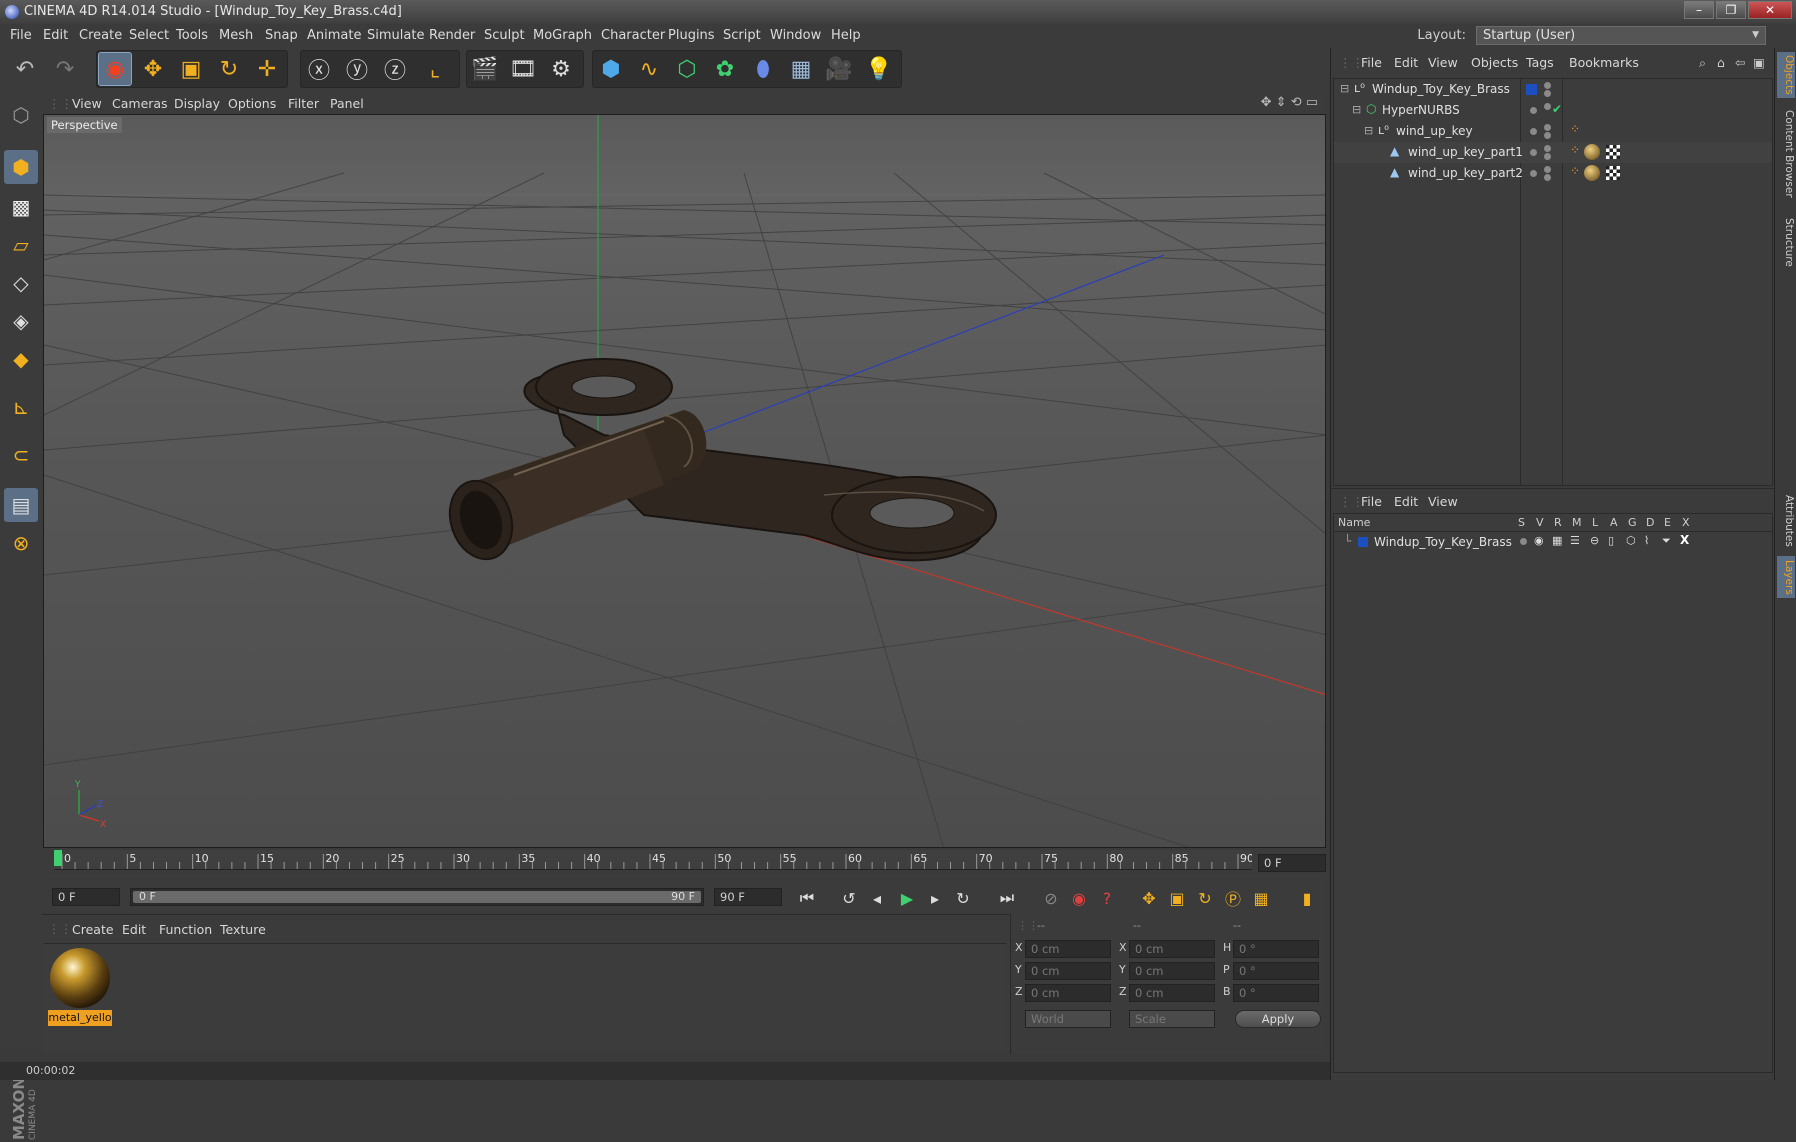 The width and height of the screenshot is (1796, 1142). I want to click on go-to-end-icon: ⏭, so click(1007, 898).